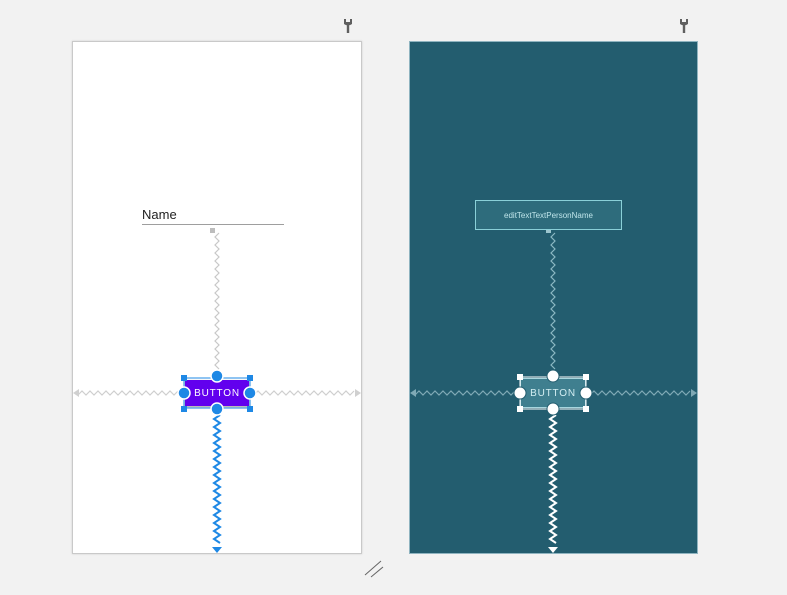 The height and width of the screenshot is (595, 787). What do you see at coordinates (213, 224) in the screenshot?
I see `name-edittext-underline` at bounding box center [213, 224].